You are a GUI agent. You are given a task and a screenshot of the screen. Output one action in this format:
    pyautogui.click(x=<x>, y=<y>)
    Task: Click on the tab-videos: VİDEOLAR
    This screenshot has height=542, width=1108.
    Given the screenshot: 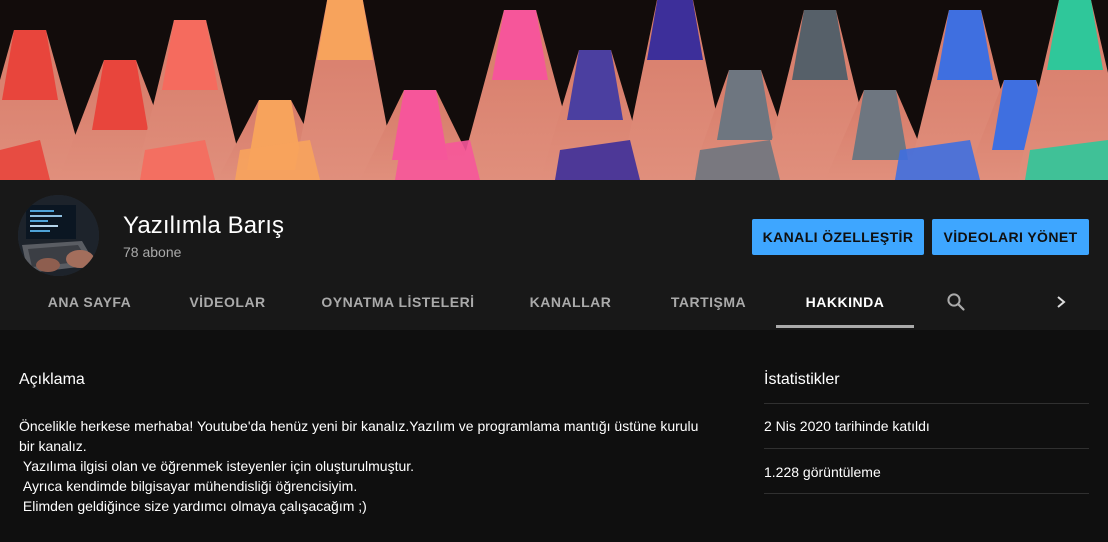 What is the action you would take?
    pyautogui.click(x=227, y=302)
    